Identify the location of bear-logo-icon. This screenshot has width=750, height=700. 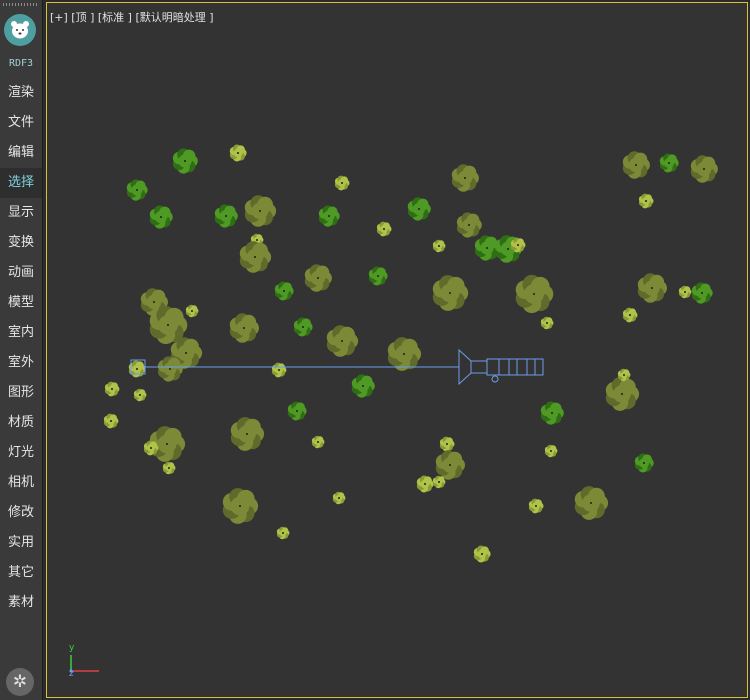
(20, 30).